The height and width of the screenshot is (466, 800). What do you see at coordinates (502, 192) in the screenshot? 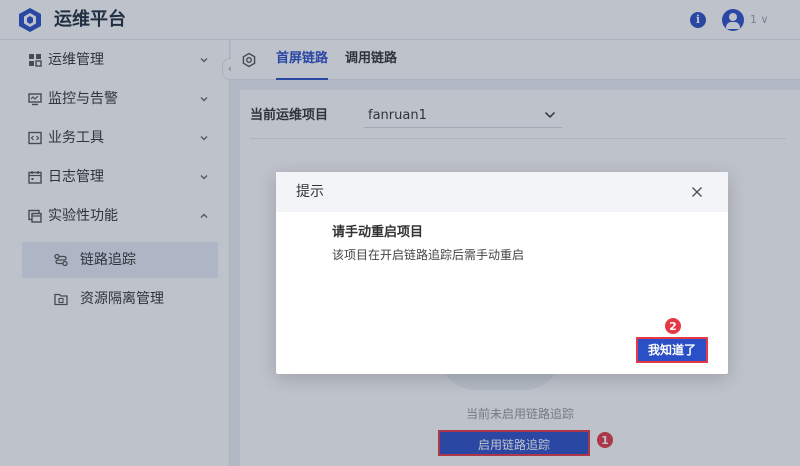
I see `dialog-header: 提示` at bounding box center [502, 192].